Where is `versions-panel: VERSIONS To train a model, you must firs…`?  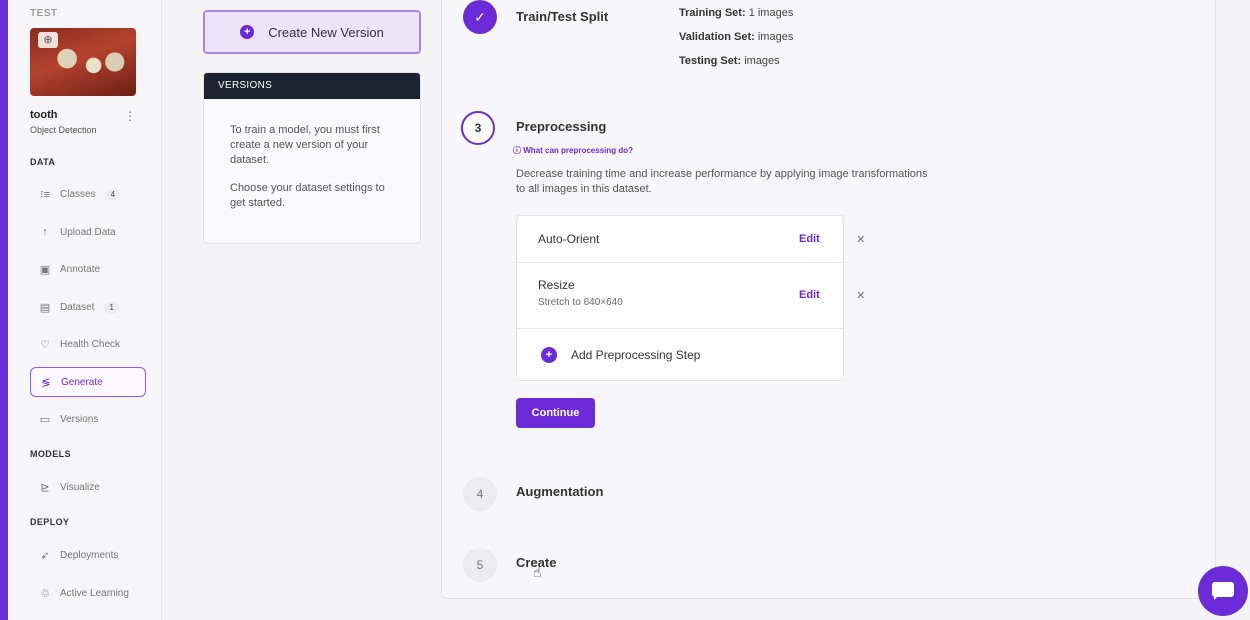 versions-panel: VERSIONS To train a model, you must firs… is located at coordinates (312, 158).